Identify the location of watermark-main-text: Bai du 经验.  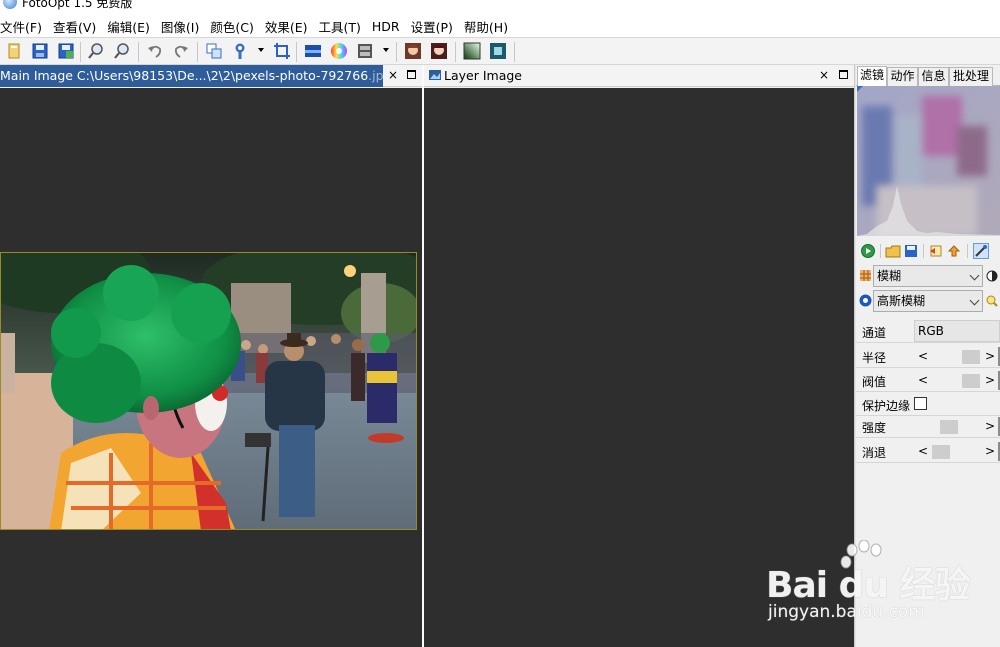
(868, 585).